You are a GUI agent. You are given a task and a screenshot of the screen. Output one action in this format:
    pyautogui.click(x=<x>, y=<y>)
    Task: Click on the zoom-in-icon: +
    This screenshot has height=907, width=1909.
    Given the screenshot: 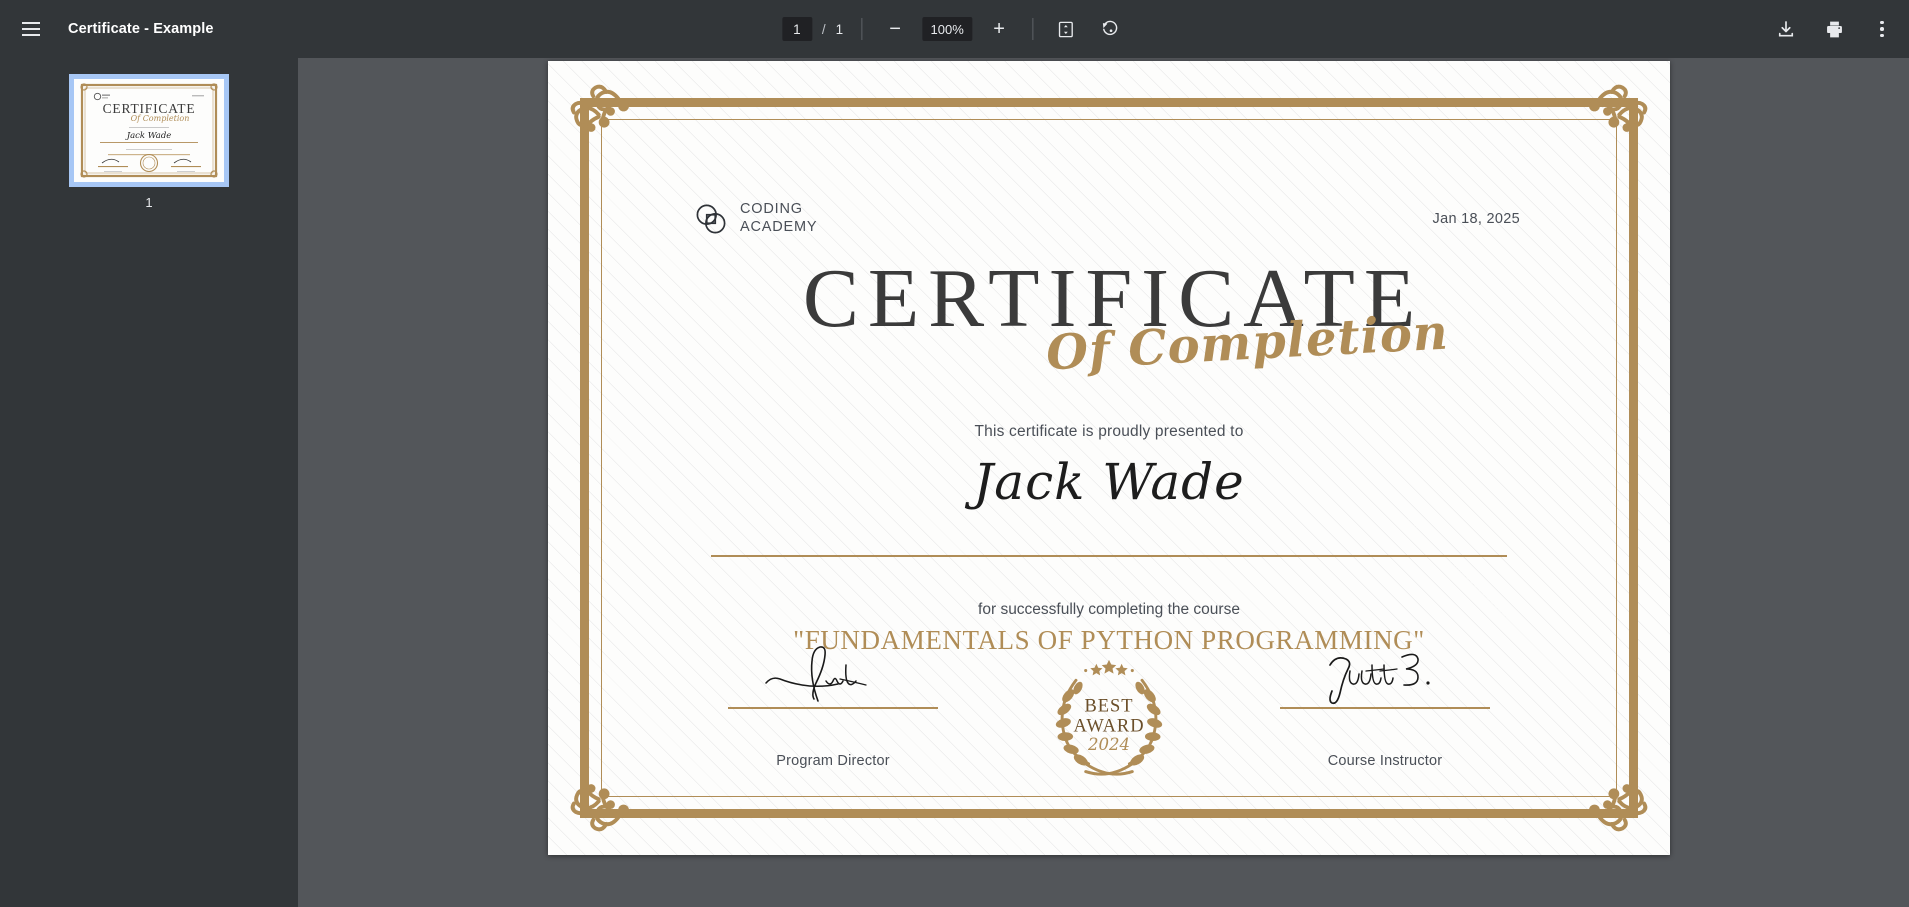 What is the action you would take?
    pyautogui.click(x=999, y=29)
    